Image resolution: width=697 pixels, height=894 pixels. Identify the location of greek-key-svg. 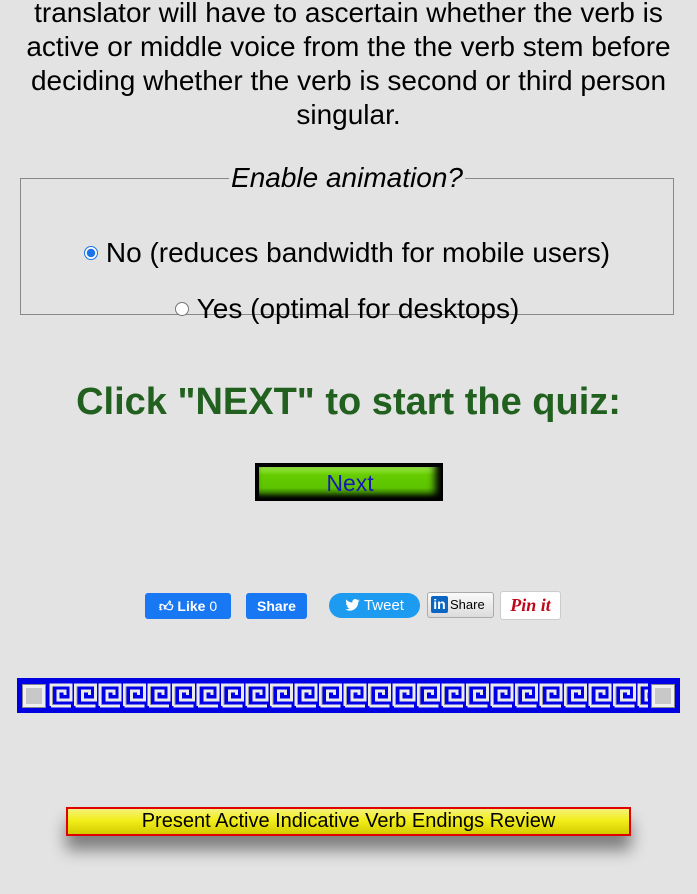
(348, 695).